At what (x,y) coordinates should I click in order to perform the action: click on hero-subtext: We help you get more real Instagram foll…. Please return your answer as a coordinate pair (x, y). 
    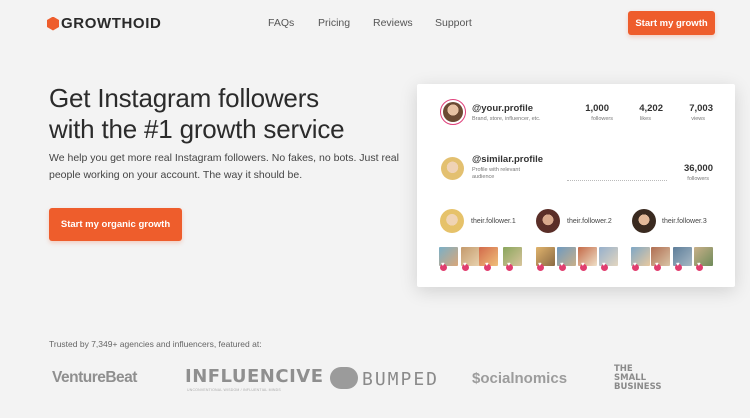
    Looking at the image, I should click on (229, 167).